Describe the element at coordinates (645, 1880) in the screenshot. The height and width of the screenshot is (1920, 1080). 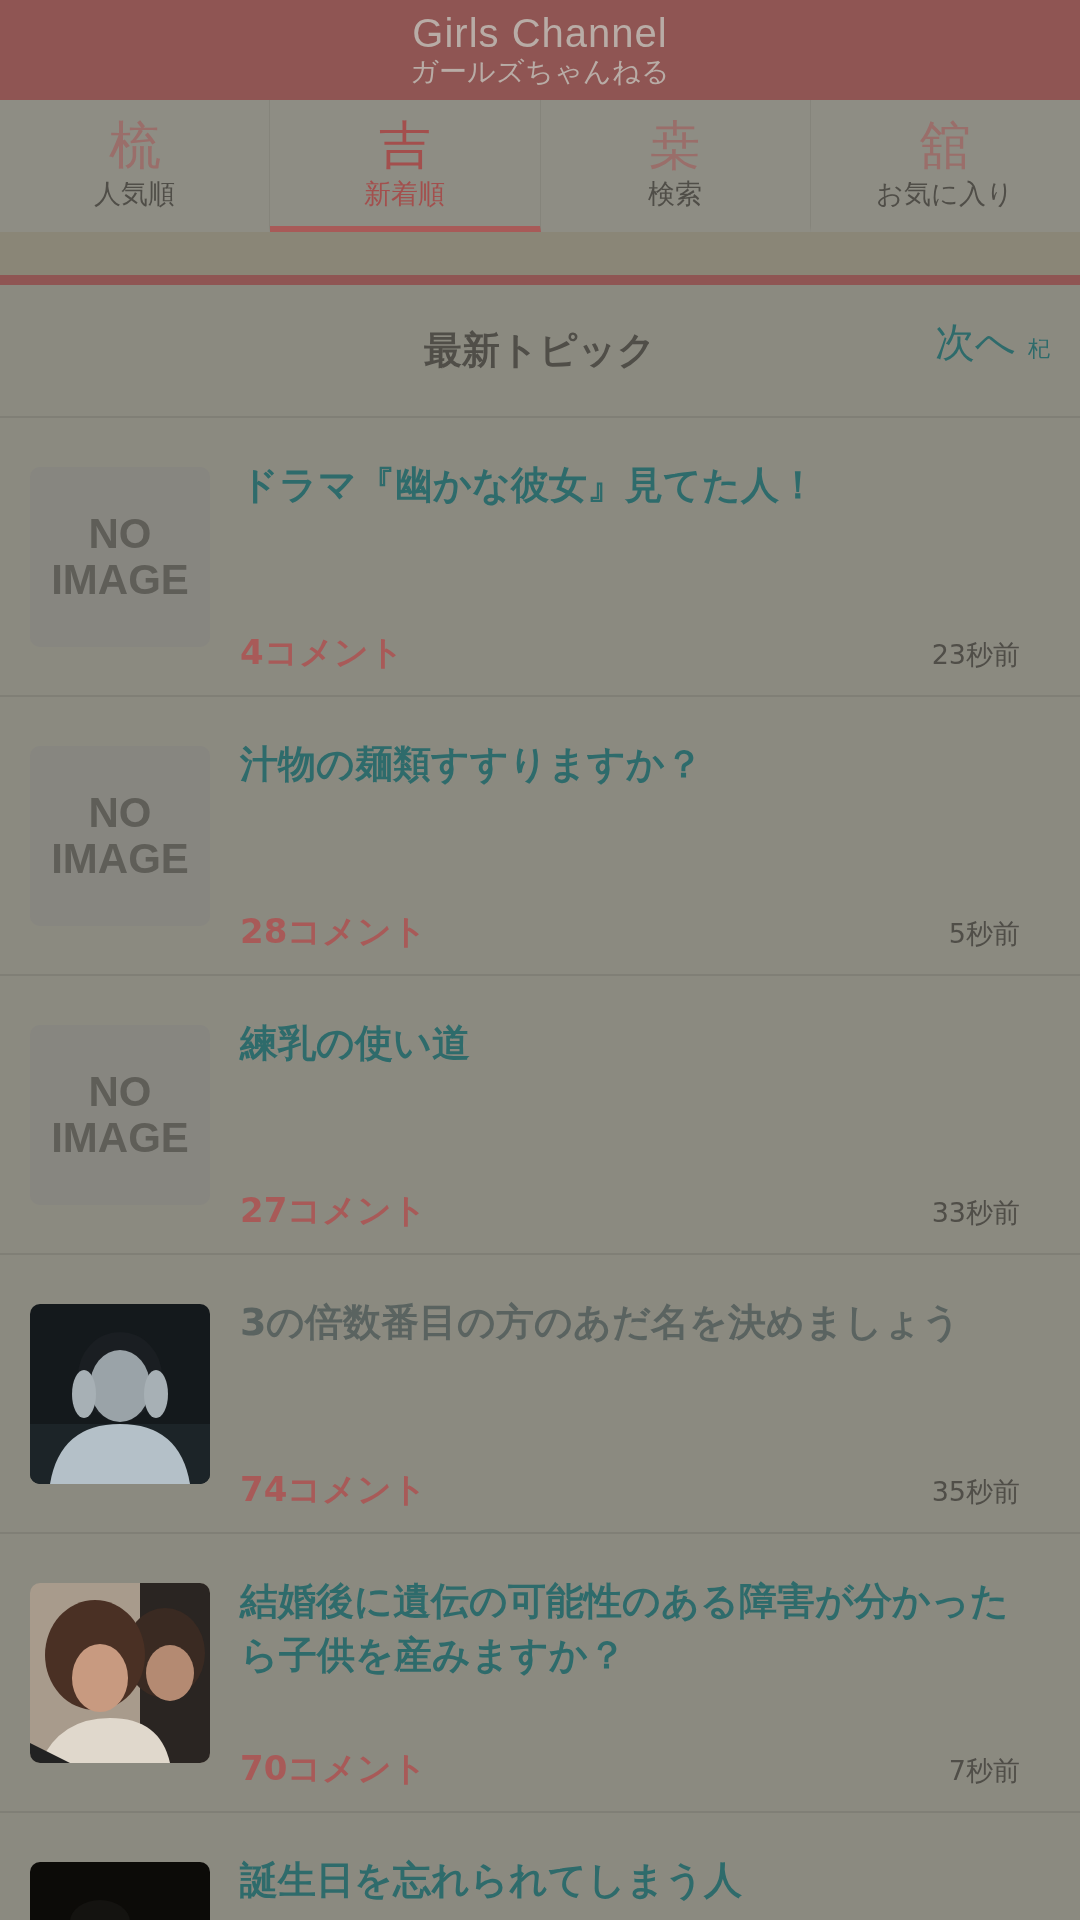
I see `topic-title: 誕生日を忘れられてしまう人` at that location.